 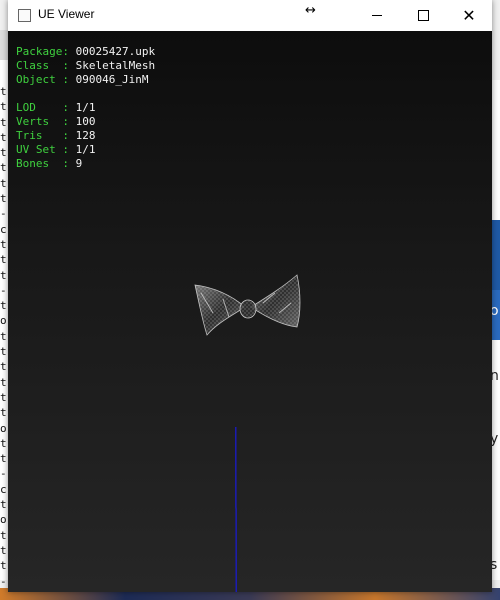 I want to click on info-label: Verts :, so click(x=42, y=121).